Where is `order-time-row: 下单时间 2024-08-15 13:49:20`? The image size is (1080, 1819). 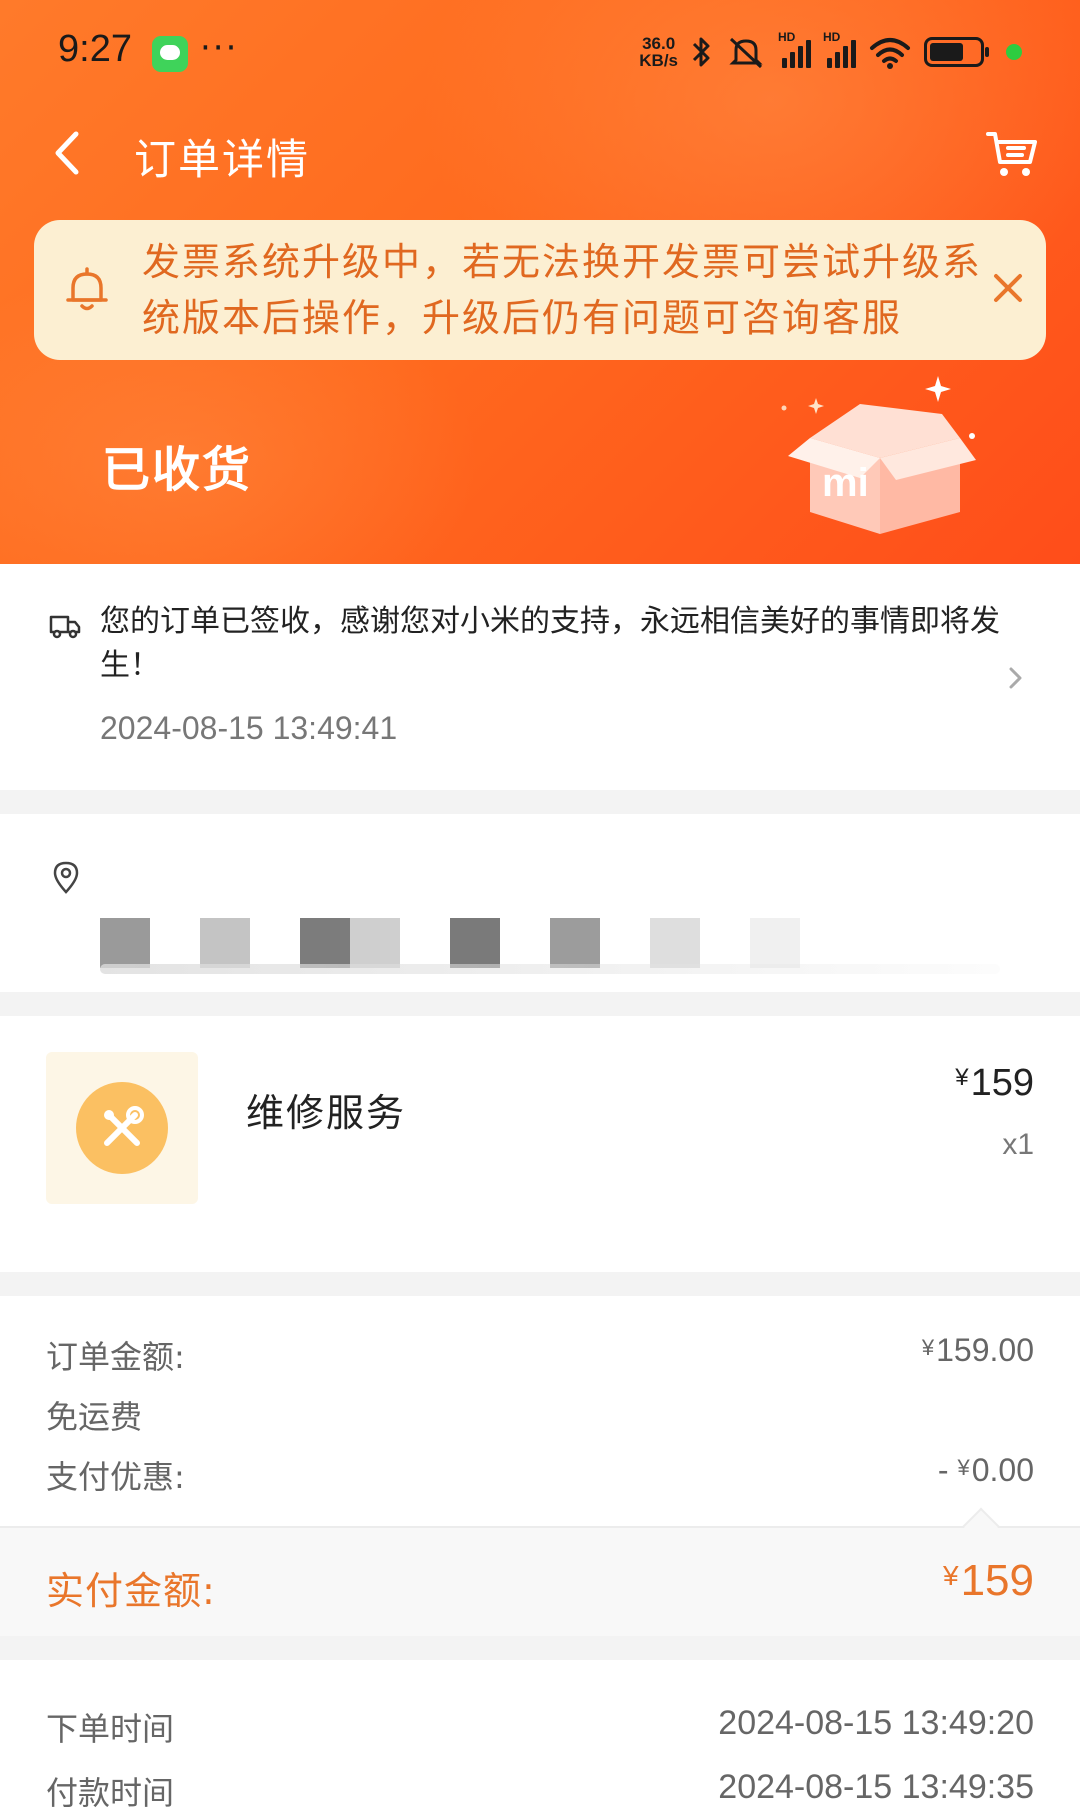 order-time-row: 下单时间 2024-08-15 13:49:20 is located at coordinates (540, 1727).